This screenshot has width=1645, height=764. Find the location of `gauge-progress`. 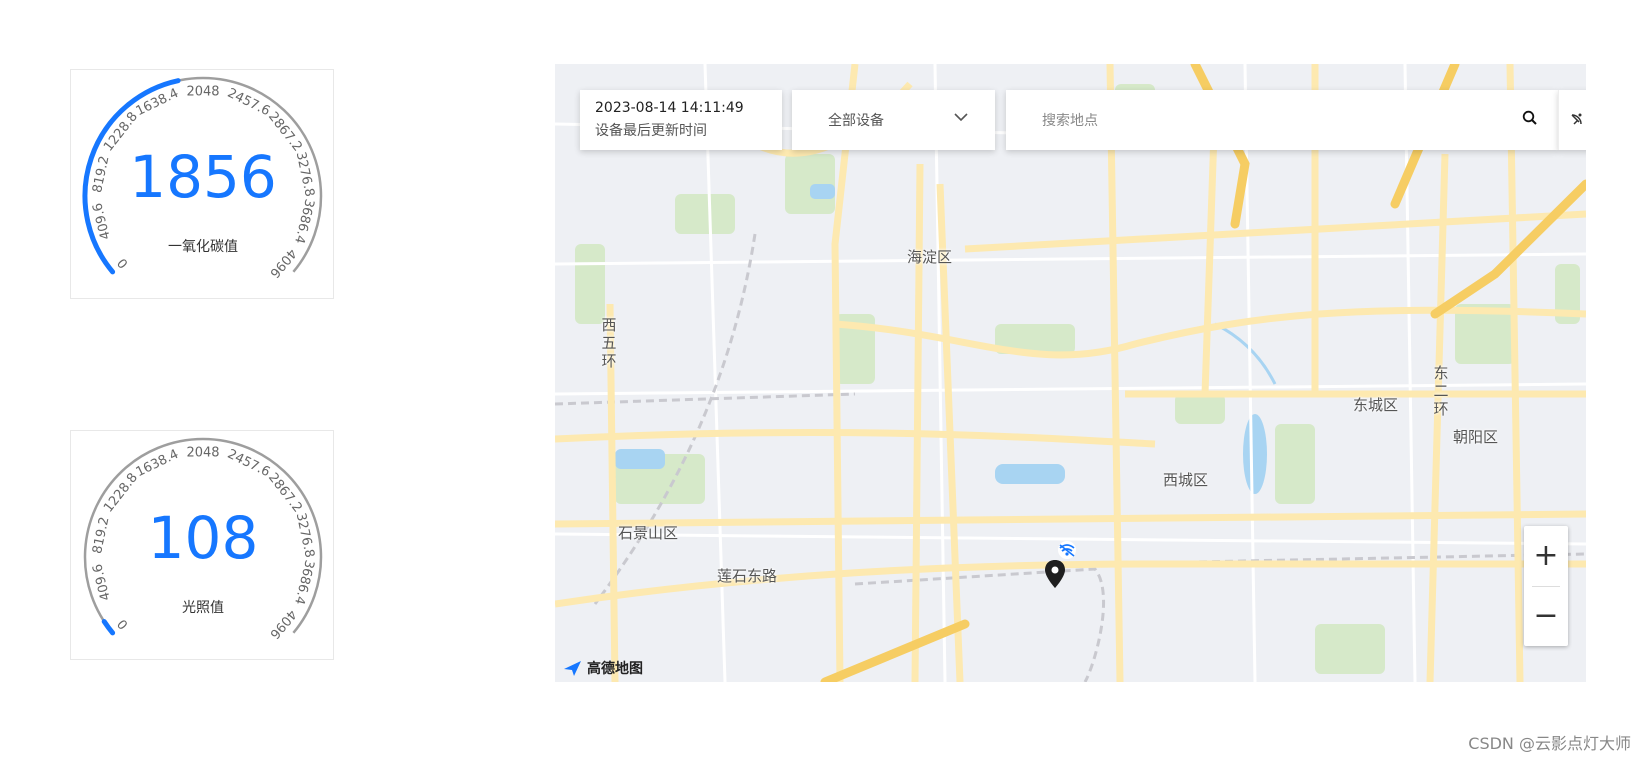

gauge-progress is located at coordinates (108, 627).